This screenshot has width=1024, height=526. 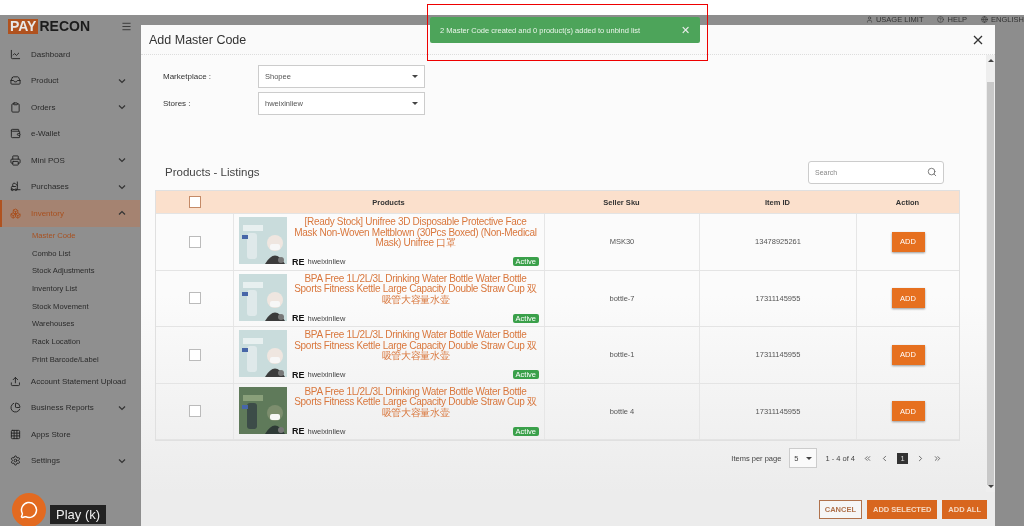 I want to click on tooltip: Play (k), so click(x=78, y=514).